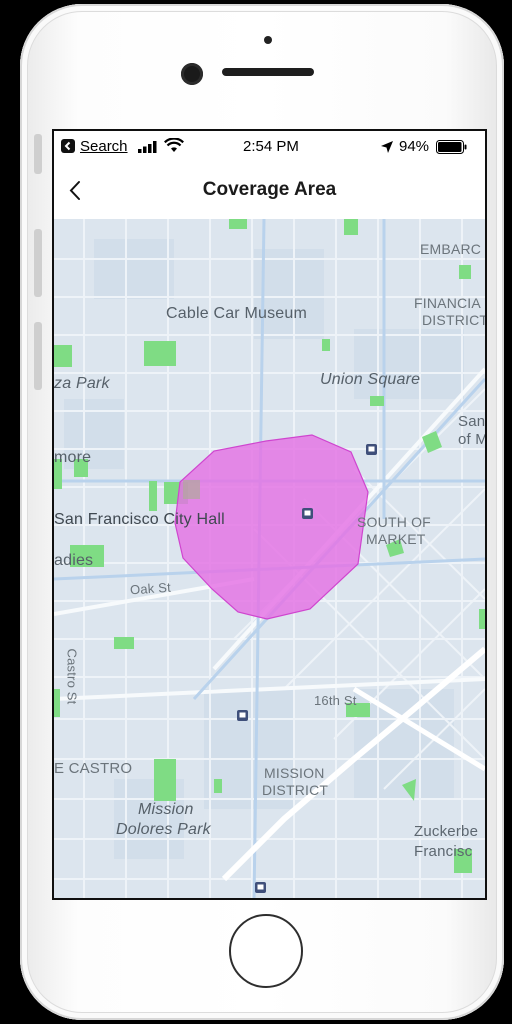 Image resolution: width=512 pixels, height=1024 pixels. Describe the element at coordinates (446, 831) in the screenshot. I see `map-label-zuckerberg: Zuckerbe` at that location.